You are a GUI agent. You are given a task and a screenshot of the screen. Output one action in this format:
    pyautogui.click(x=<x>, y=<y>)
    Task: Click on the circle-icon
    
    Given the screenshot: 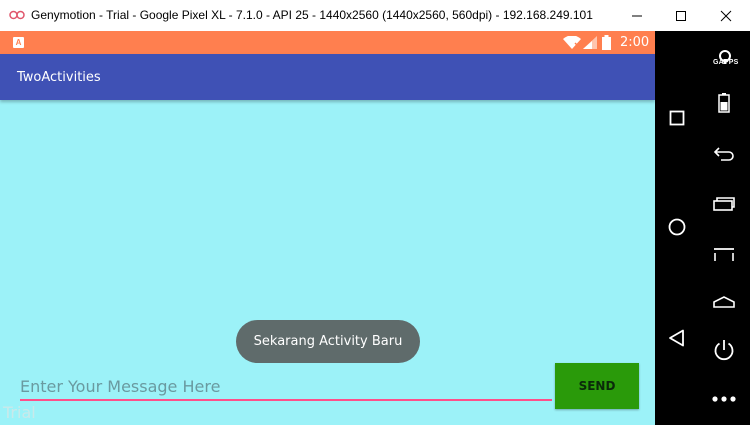 What is the action you would take?
    pyautogui.click(x=677, y=227)
    